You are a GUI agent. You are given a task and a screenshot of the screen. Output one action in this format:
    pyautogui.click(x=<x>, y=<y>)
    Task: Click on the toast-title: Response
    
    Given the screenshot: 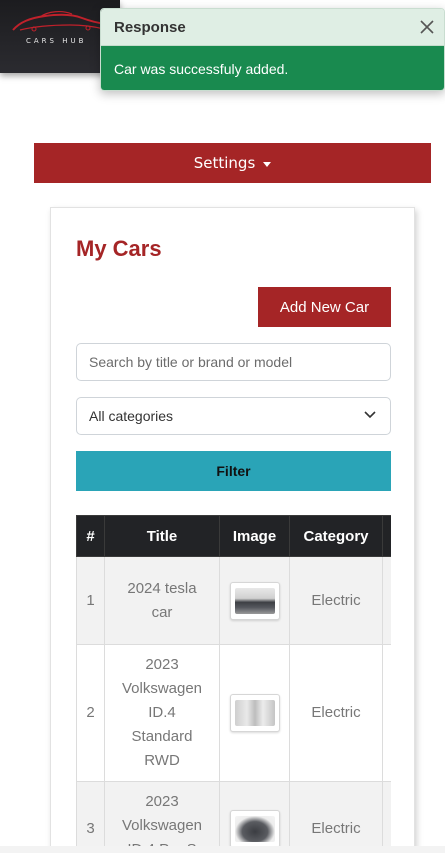 What is the action you would take?
    pyautogui.click(x=150, y=27)
    